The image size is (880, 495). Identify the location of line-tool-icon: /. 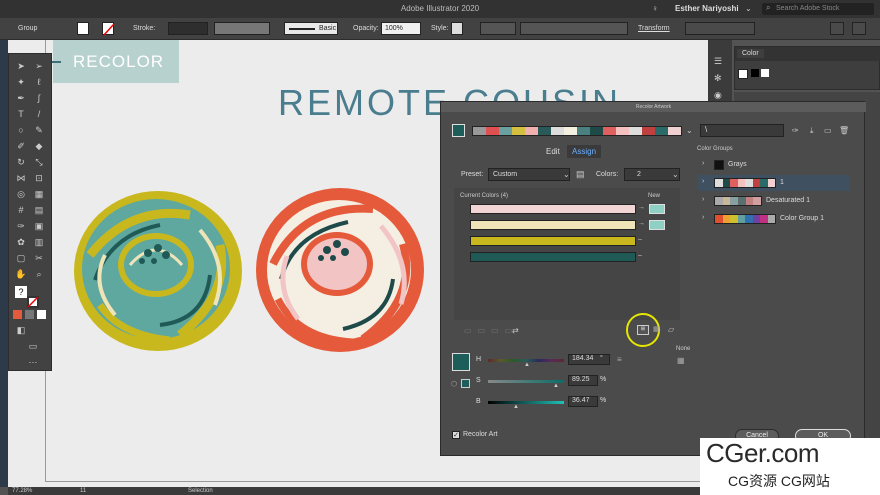
(39, 114).